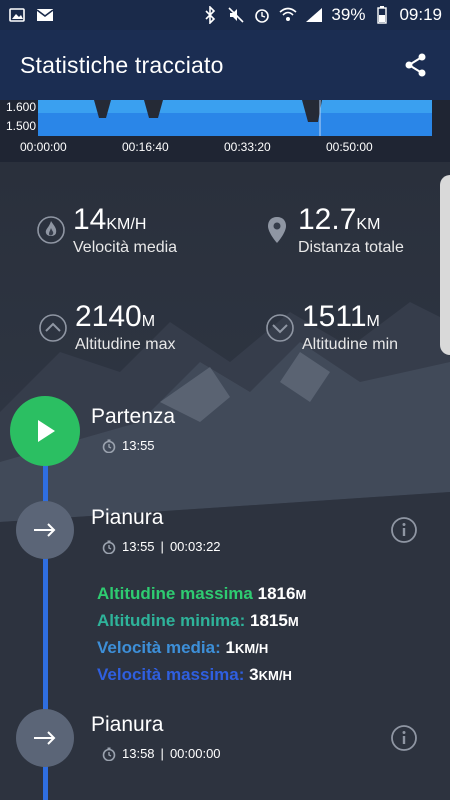 This screenshot has height=800, width=450. Describe the element at coordinates (351, 247) in the screenshot. I see `stat-label: Distanza totale` at that location.